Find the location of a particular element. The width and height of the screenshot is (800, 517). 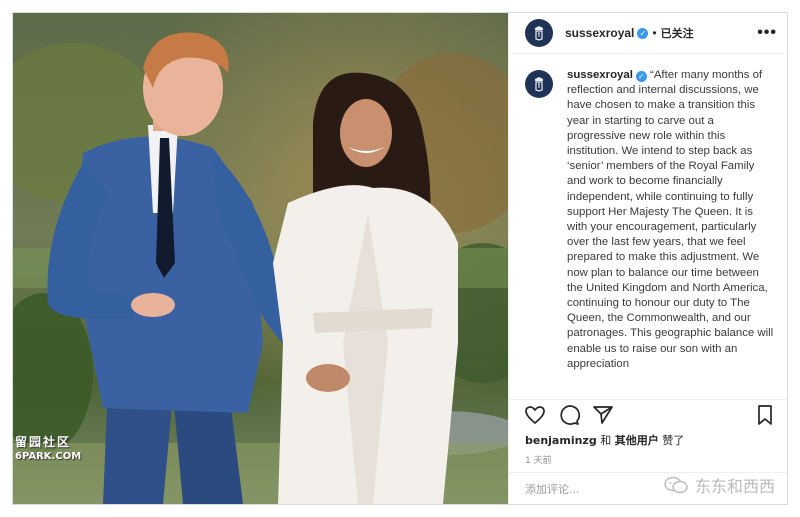

comment-icon is located at coordinates (569, 415).